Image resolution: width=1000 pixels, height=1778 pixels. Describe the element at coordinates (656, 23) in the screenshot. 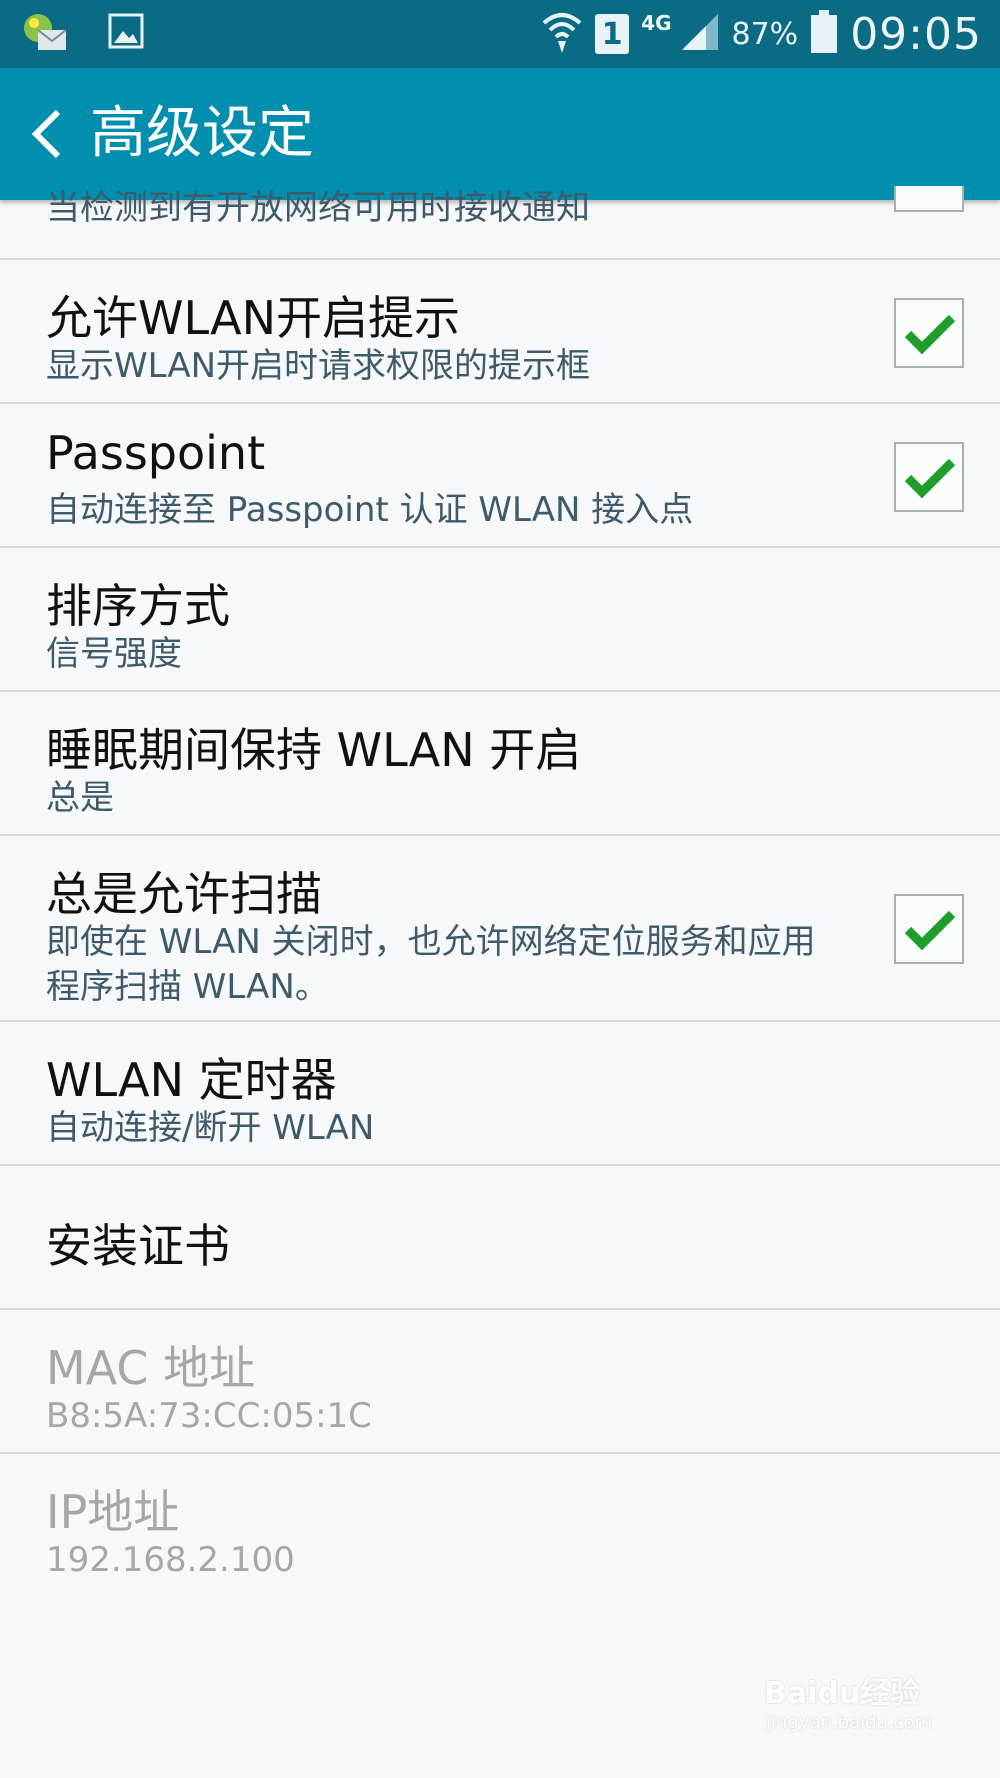

I see `network-type: 4G` at that location.